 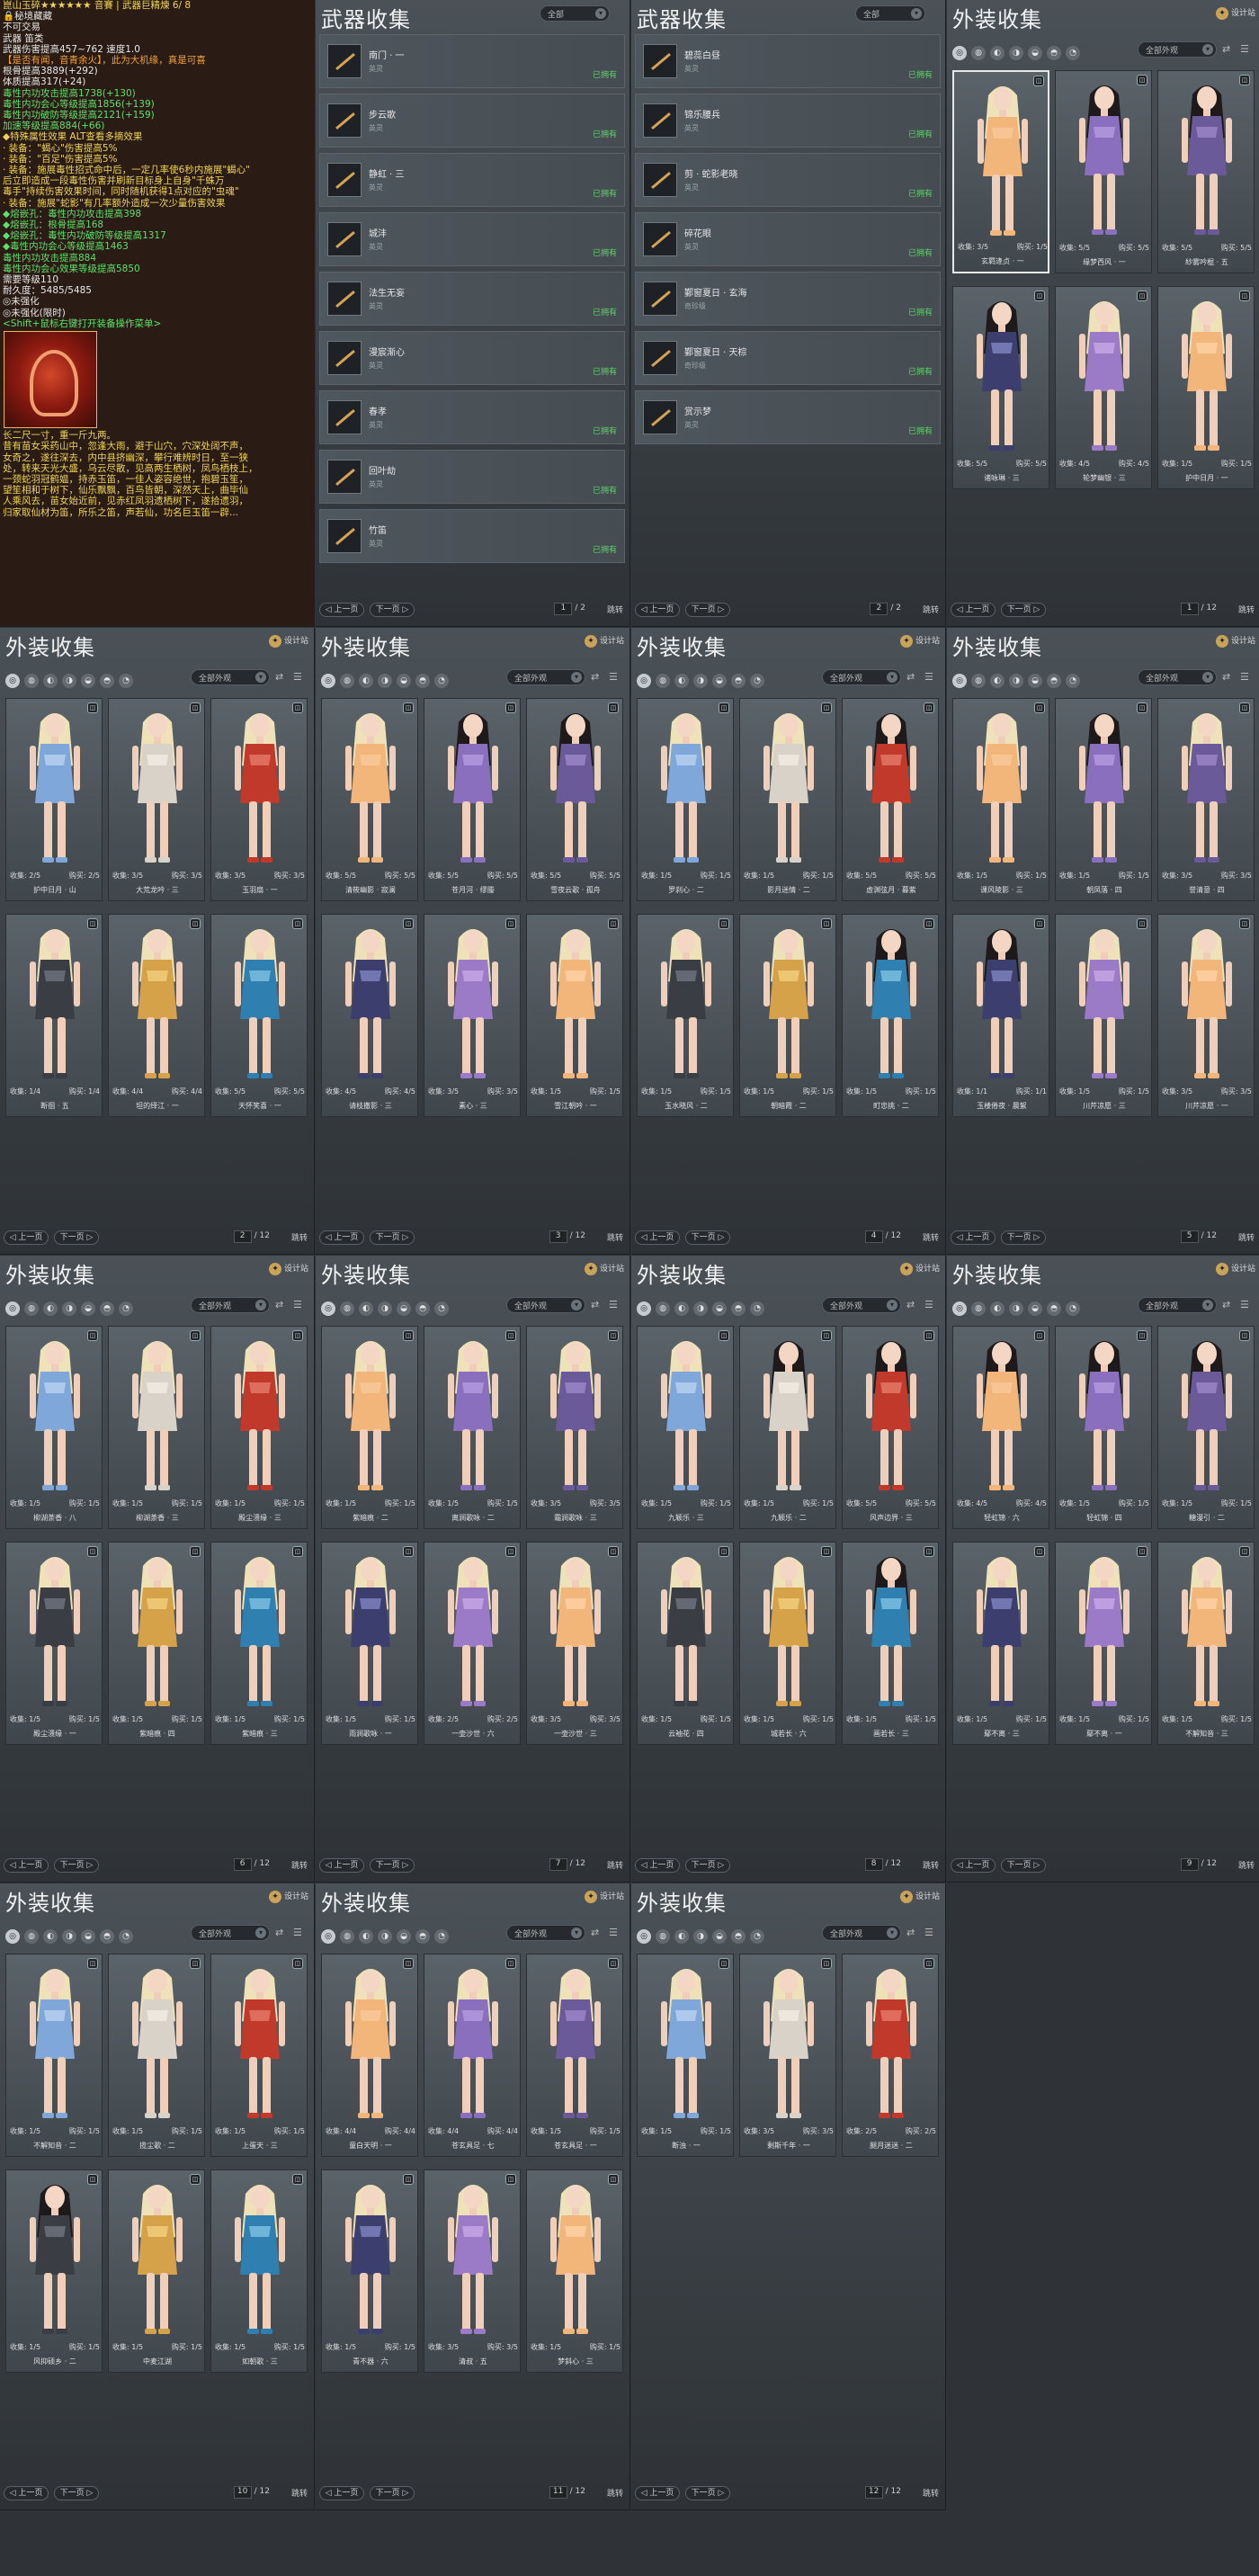 I want to click on outfit-card: ◫ 收集: 5/5 购买: 5/5 诸咏琳 · 三, so click(x=1000, y=387).